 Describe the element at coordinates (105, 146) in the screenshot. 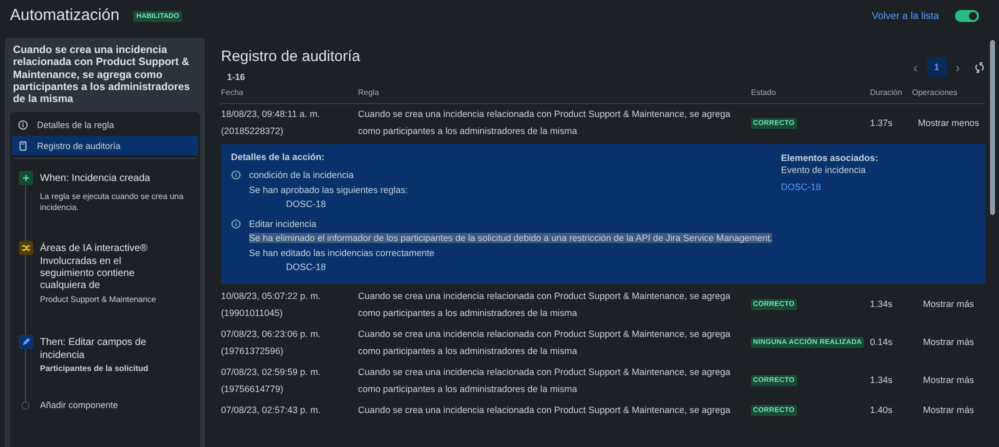

I see `sidebar-item: Registro de auditoría` at that location.